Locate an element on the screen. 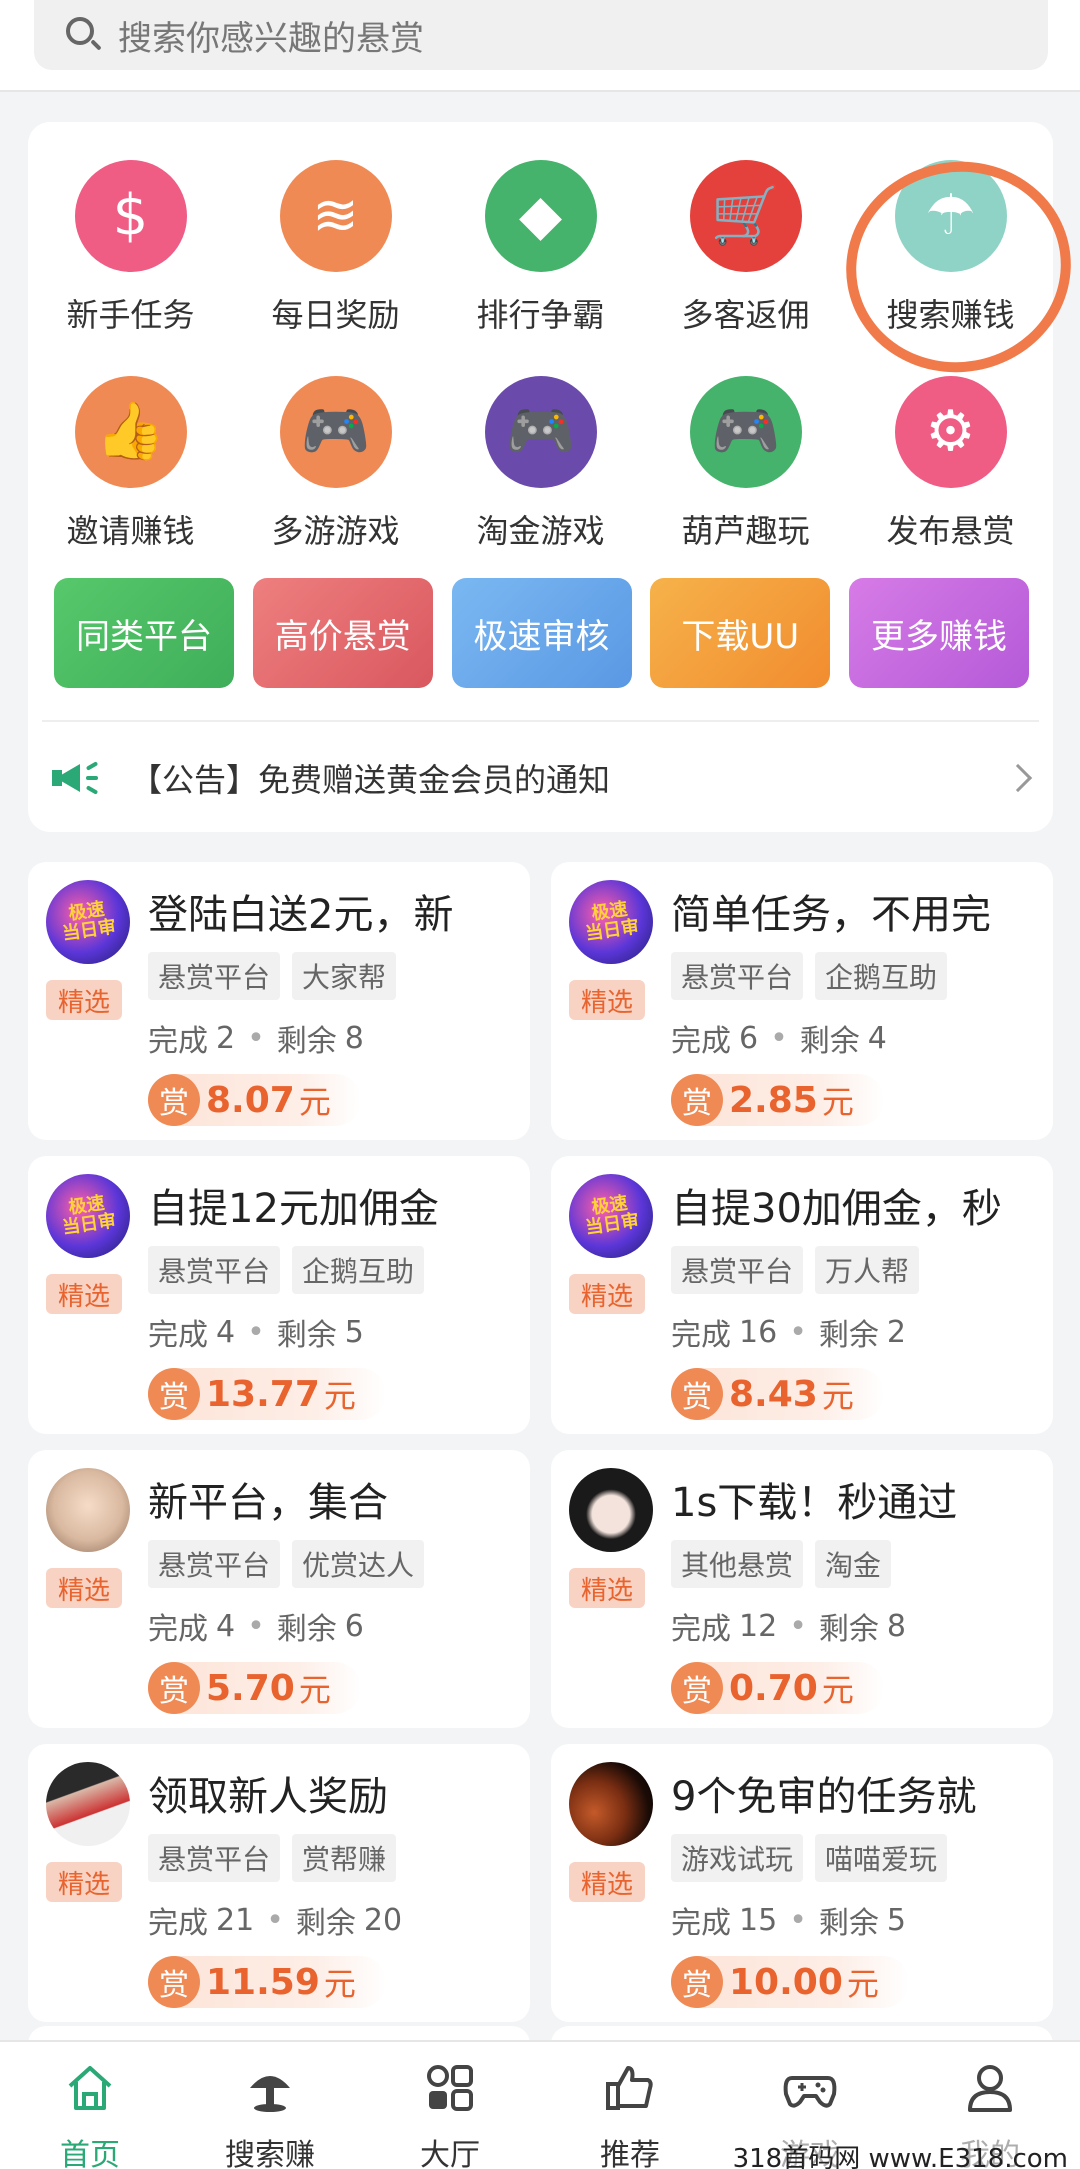  task-card: 极速 当日审 精选 登陆白送2元，新 悬赏平台 大家帮 完成 2 • 剩余 8 赏 8.07 元 is located at coordinates (279, 1001).